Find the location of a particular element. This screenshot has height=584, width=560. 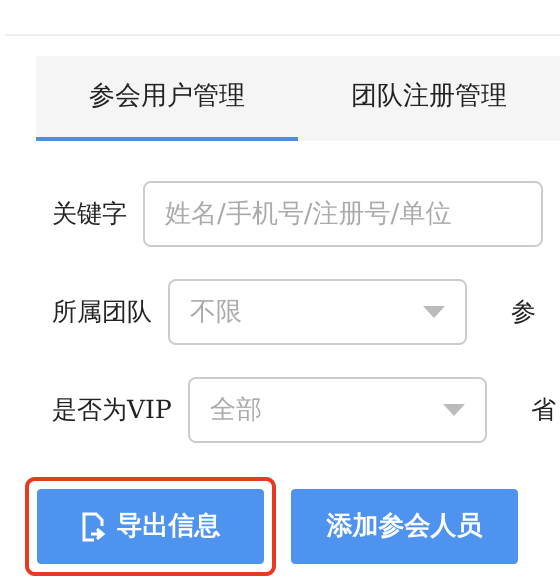

search-field: 姓名/手机号/注册号/单位 is located at coordinates (343, 214).